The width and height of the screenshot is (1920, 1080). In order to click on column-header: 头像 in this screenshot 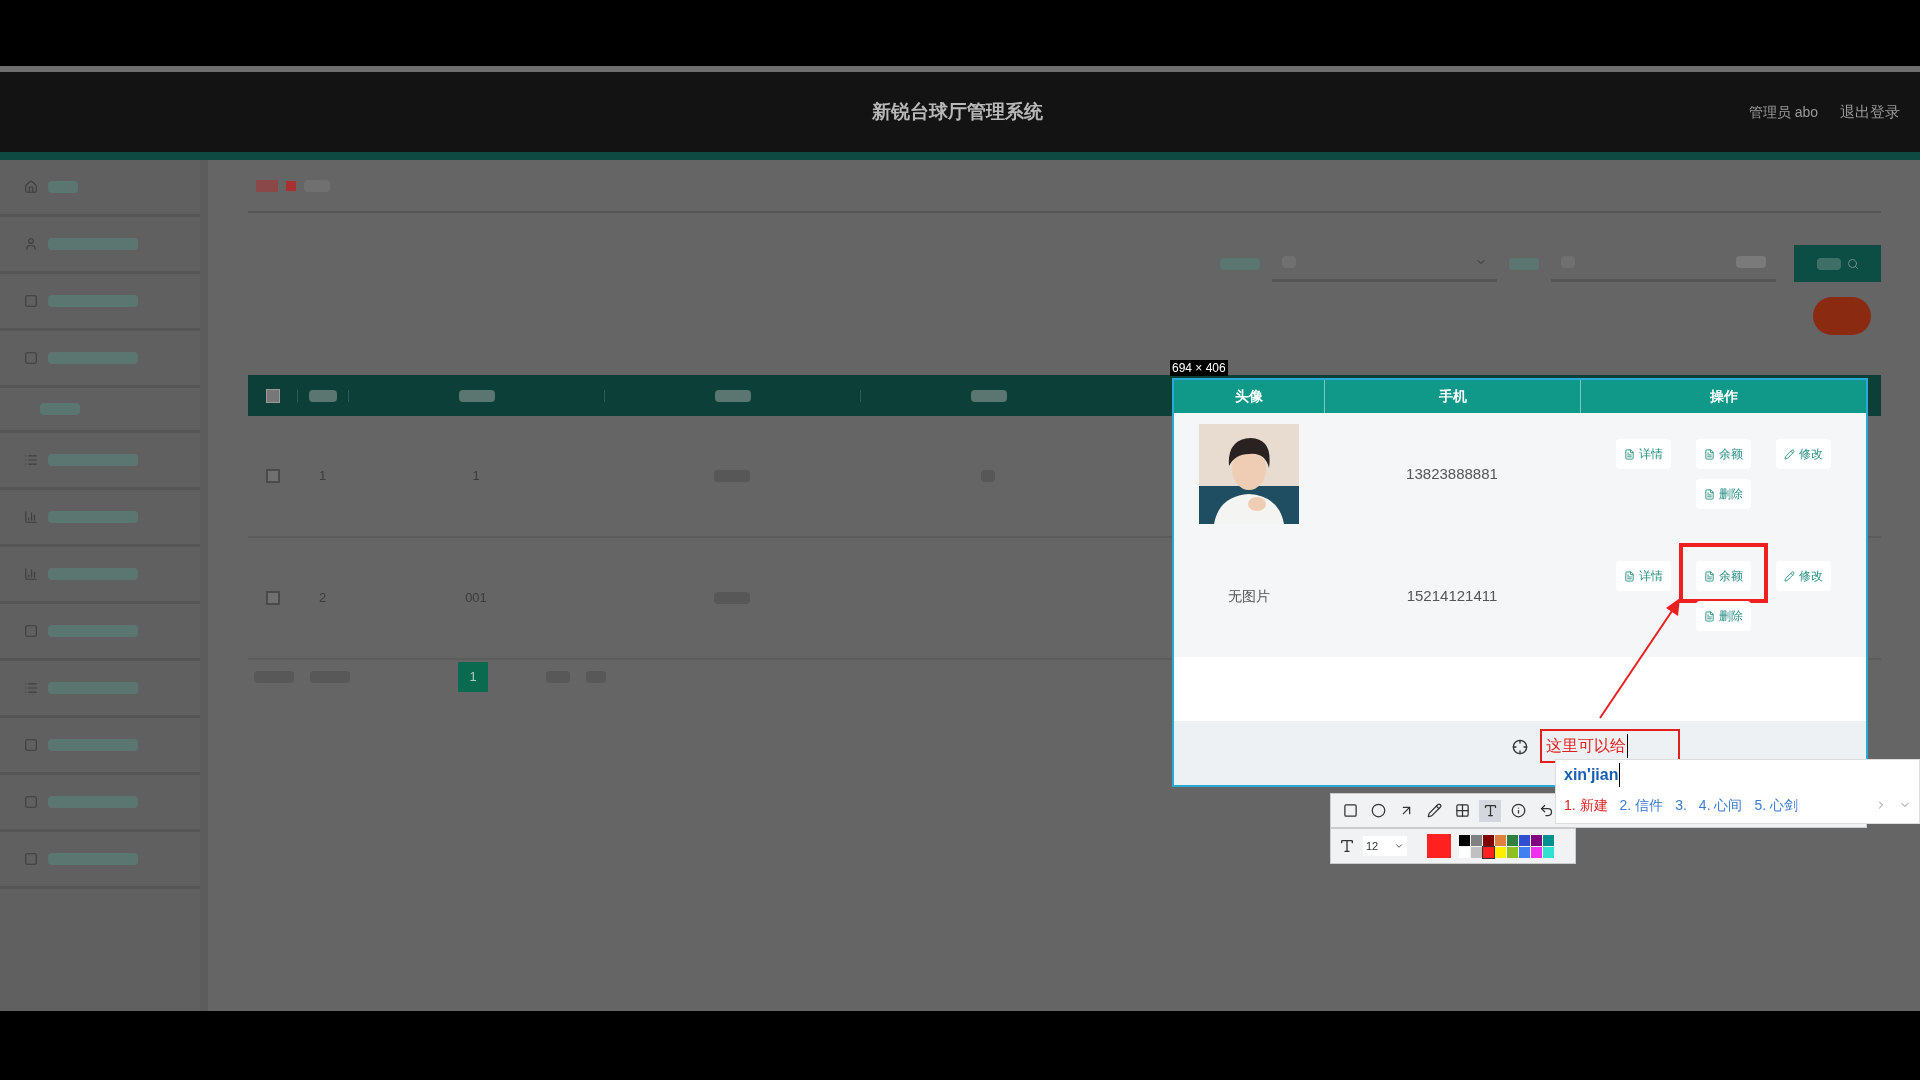, I will do `click(1249, 396)`.